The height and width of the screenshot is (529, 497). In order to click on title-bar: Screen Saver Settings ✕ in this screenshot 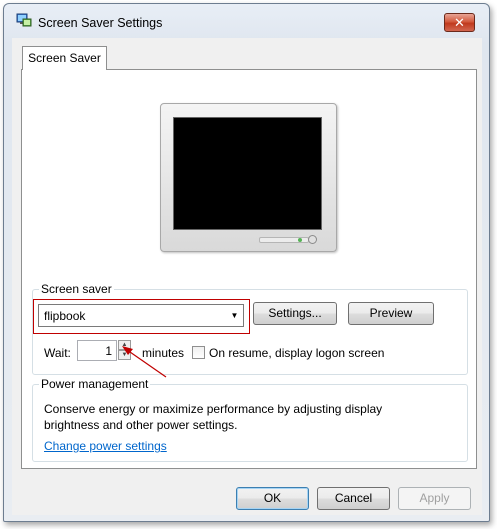, I will do `click(246, 21)`.